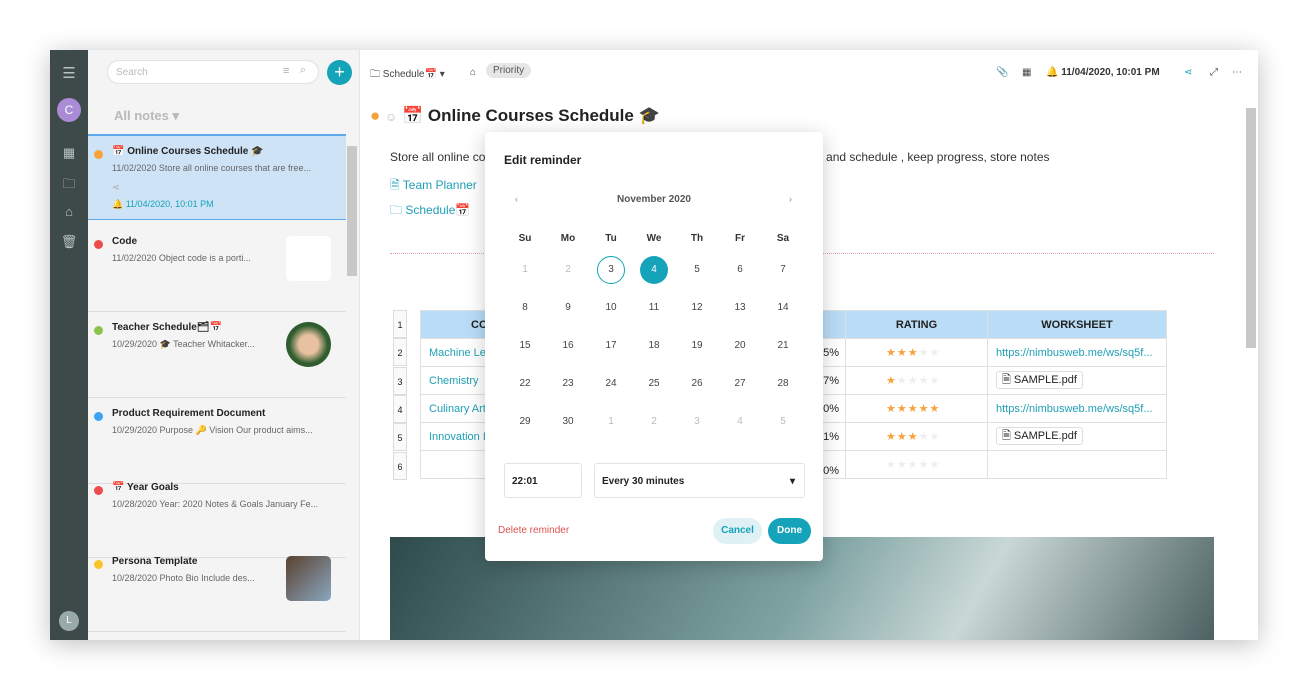  I want to click on calendar-day: 11, so click(654, 308).